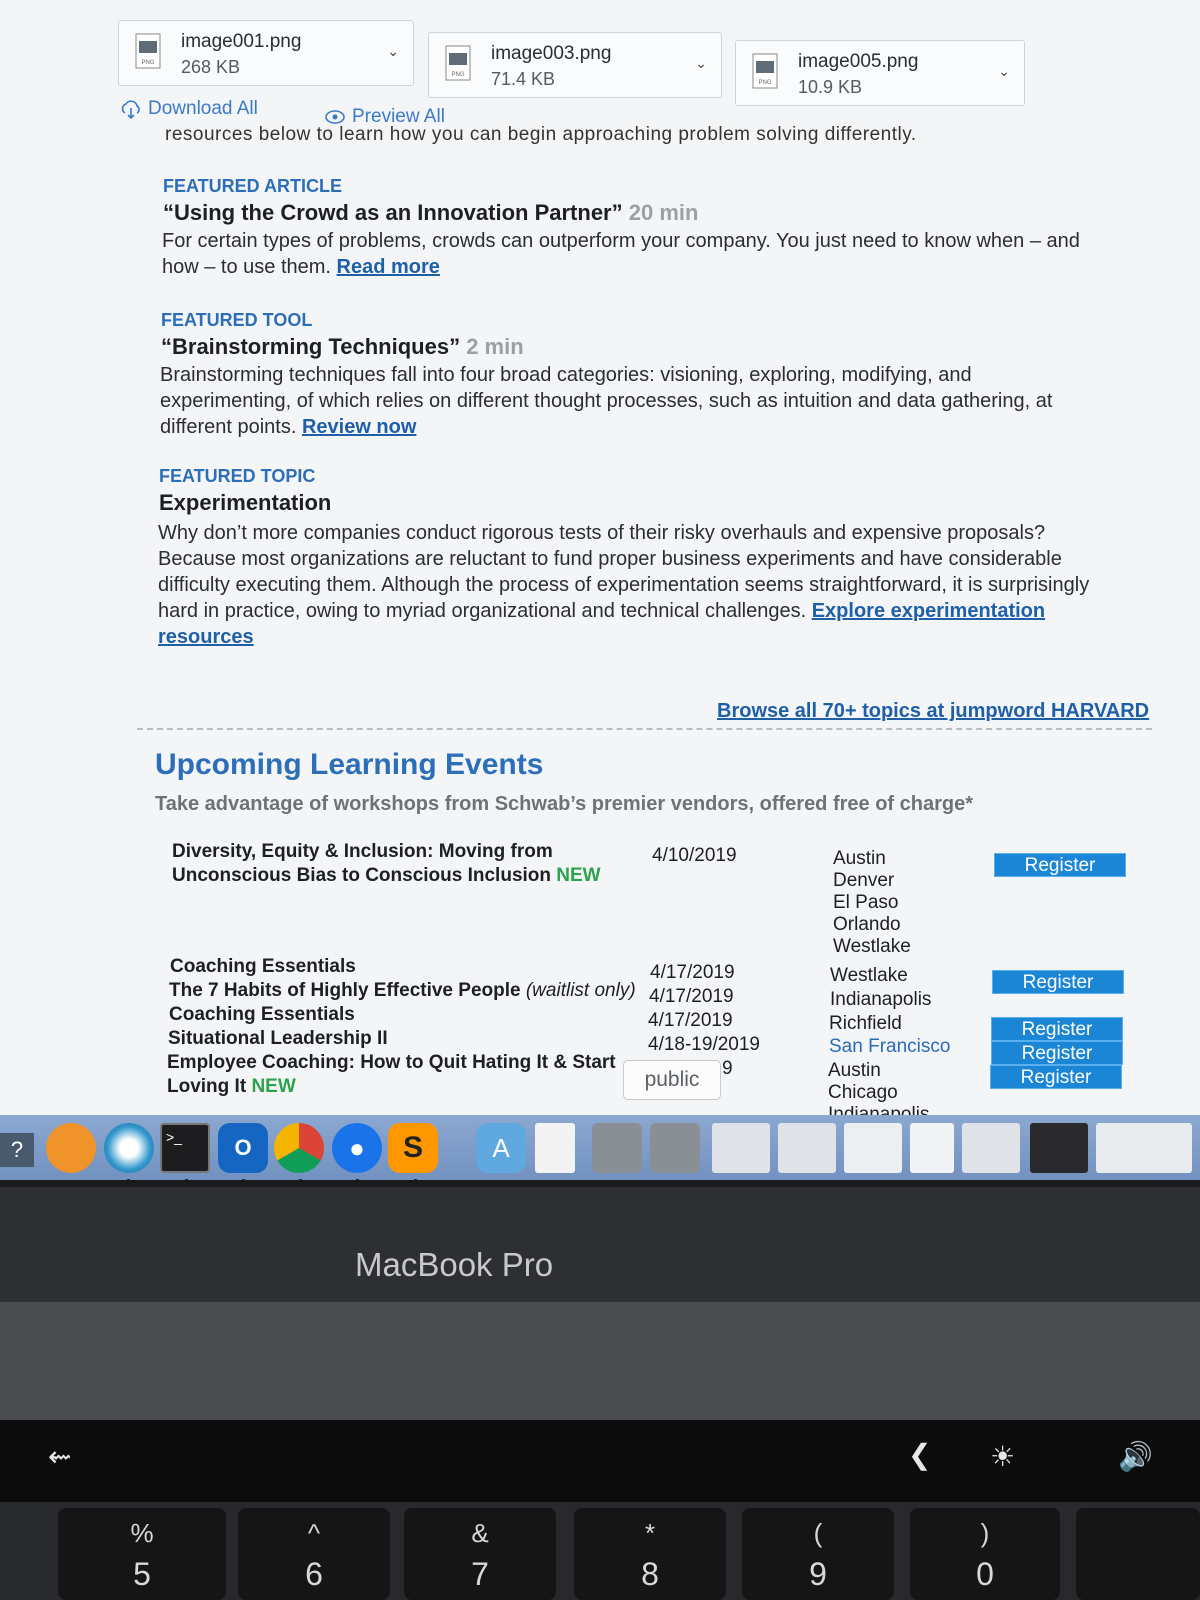 This screenshot has width=1200, height=1600. I want to click on doc-icon, so click(555, 1148).